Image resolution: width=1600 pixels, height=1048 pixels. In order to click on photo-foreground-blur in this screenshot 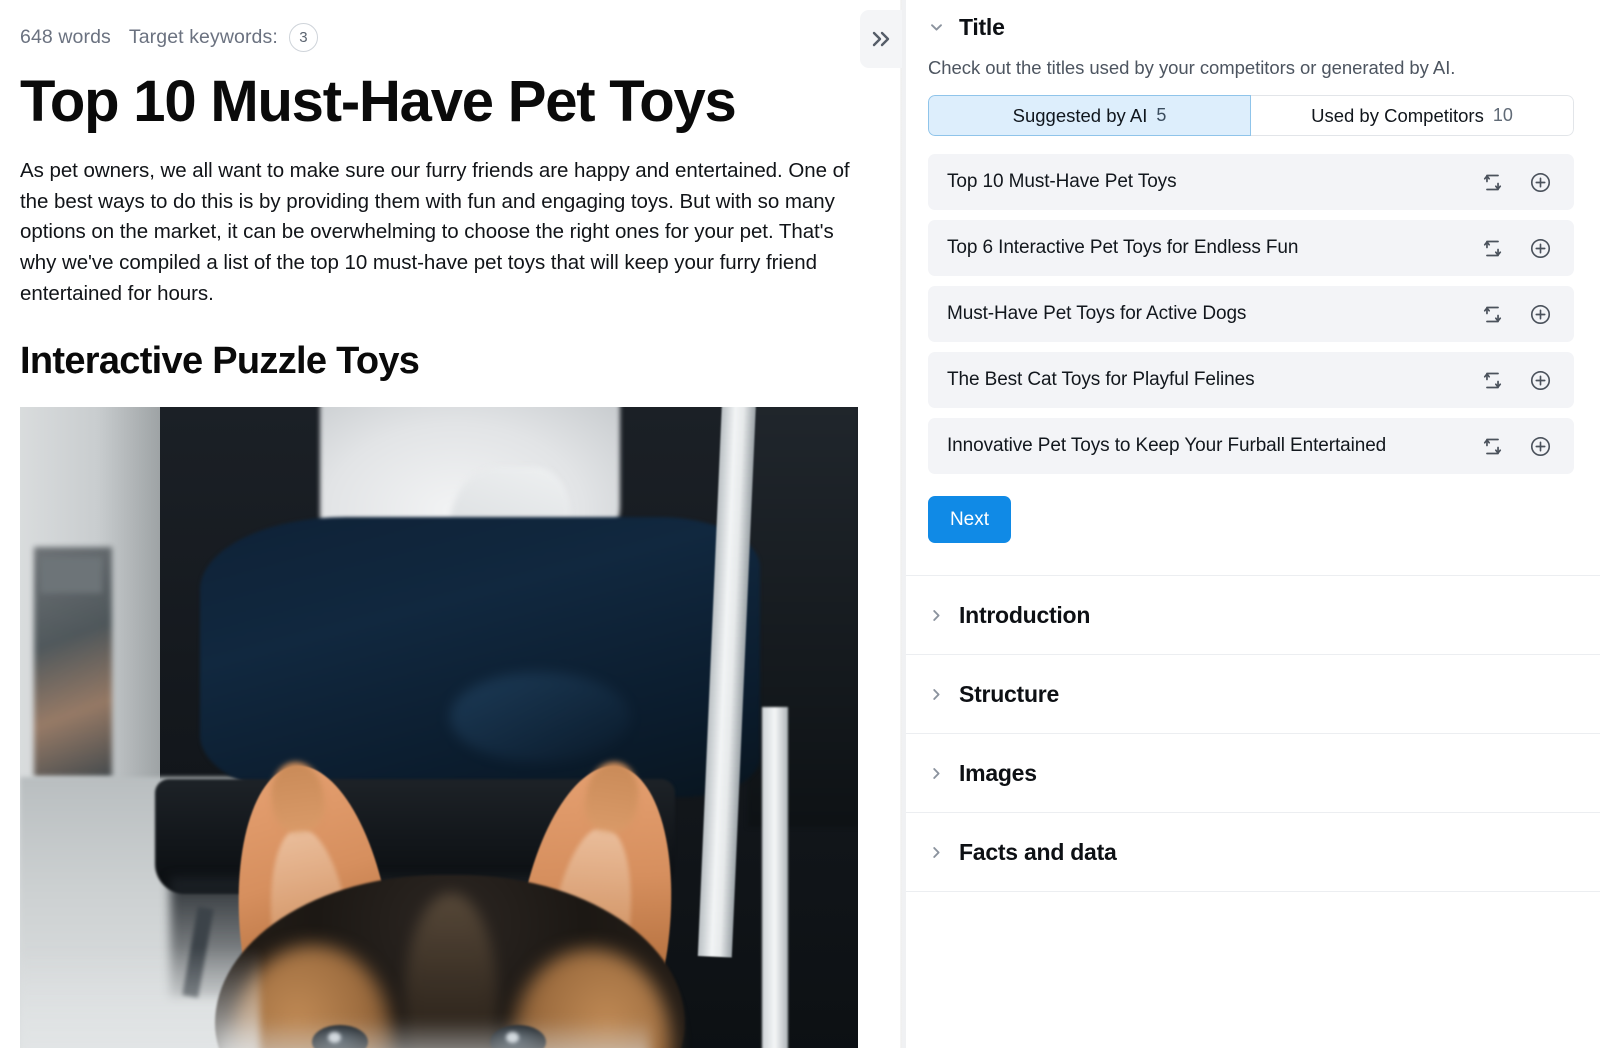, I will do `click(435, 1033)`.